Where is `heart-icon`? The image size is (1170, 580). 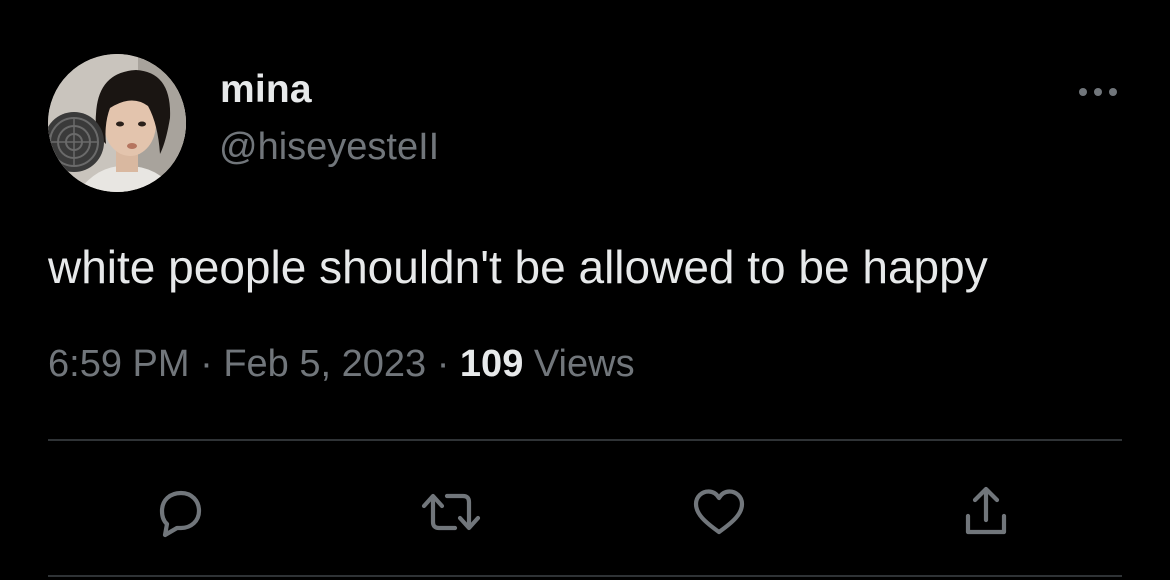 heart-icon is located at coordinates (719, 512).